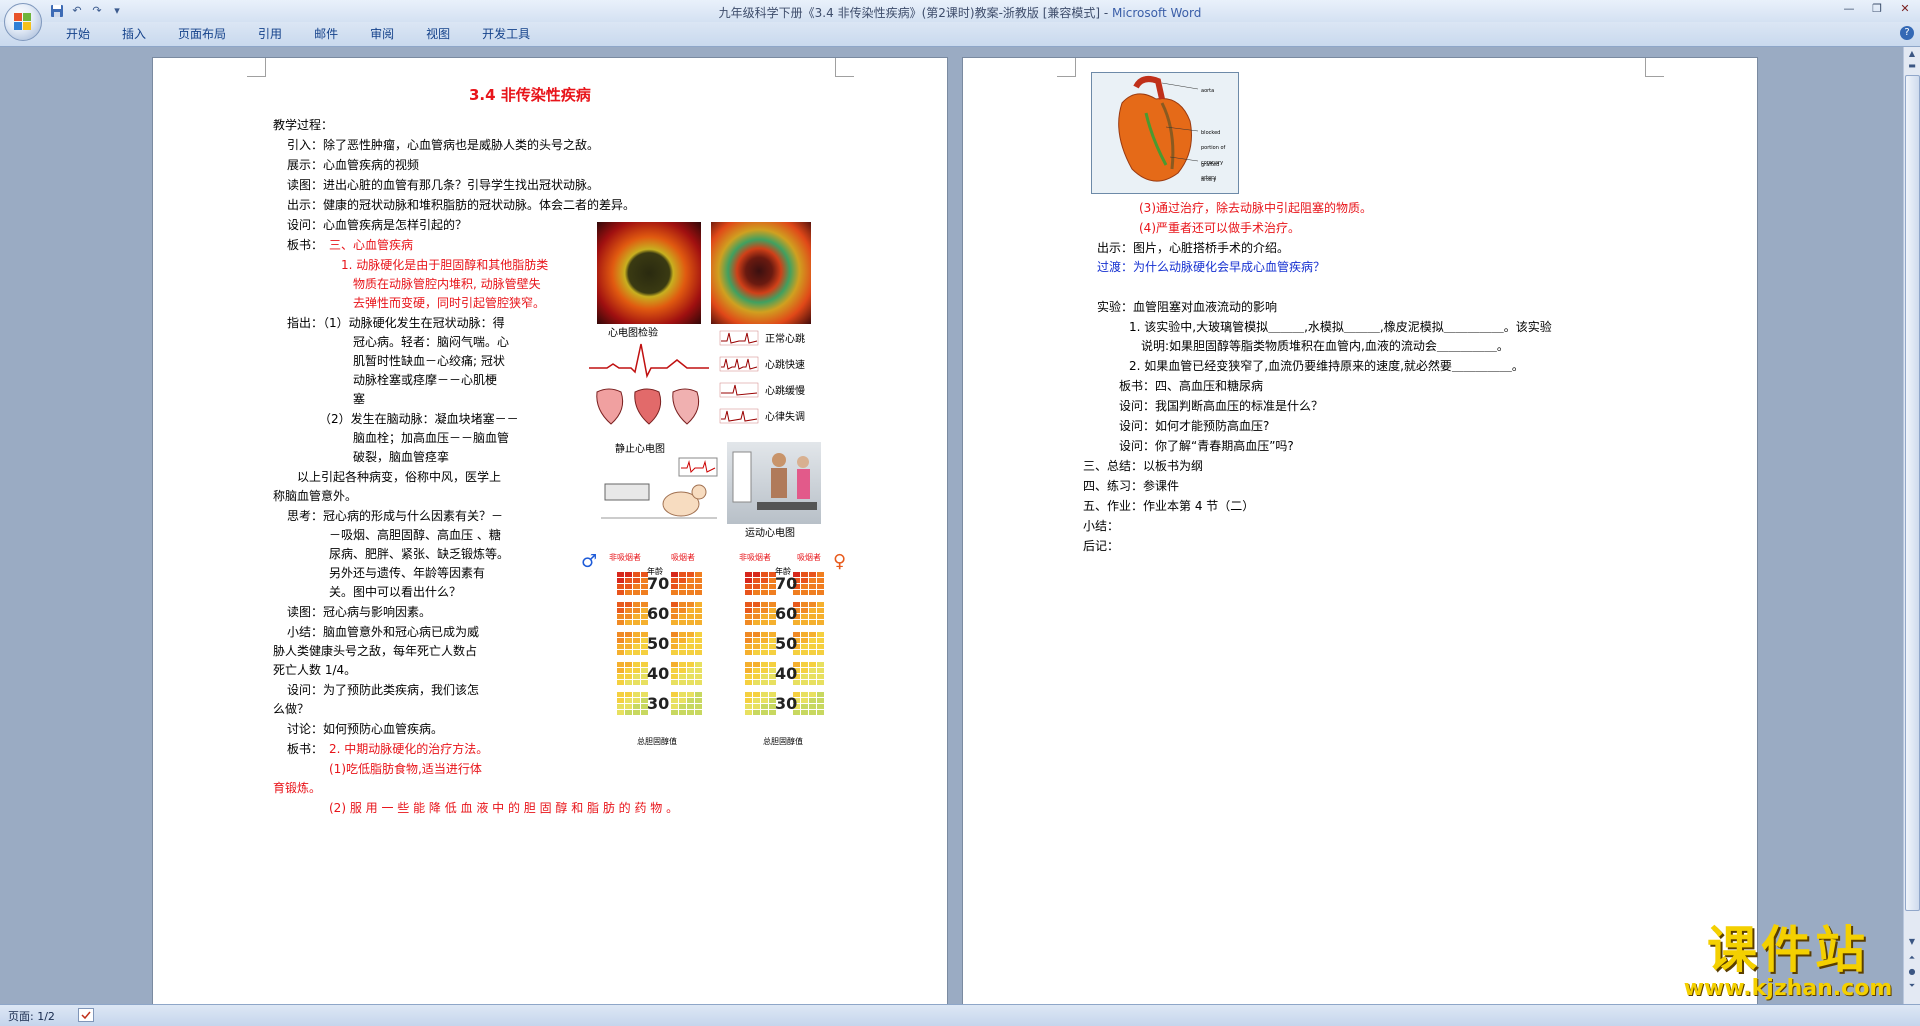 The height and width of the screenshot is (1026, 1920). Describe the element at coordinates (86, 1015) in the screenshot. I see `proofing-icon` at that location.